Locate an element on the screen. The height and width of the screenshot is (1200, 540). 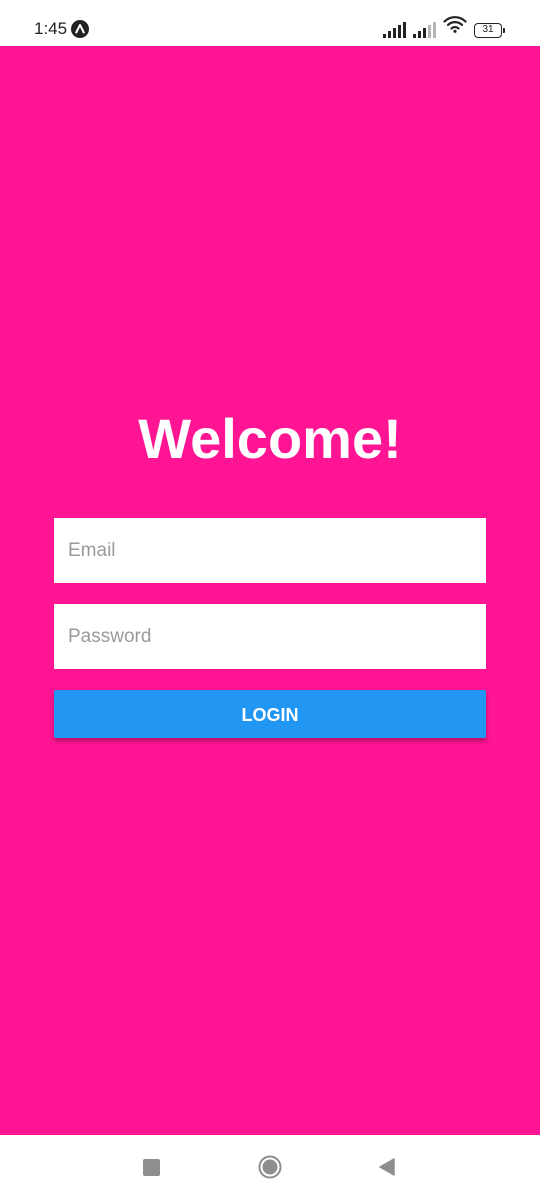
navigation-bar is located at coordinates (270, 1167).